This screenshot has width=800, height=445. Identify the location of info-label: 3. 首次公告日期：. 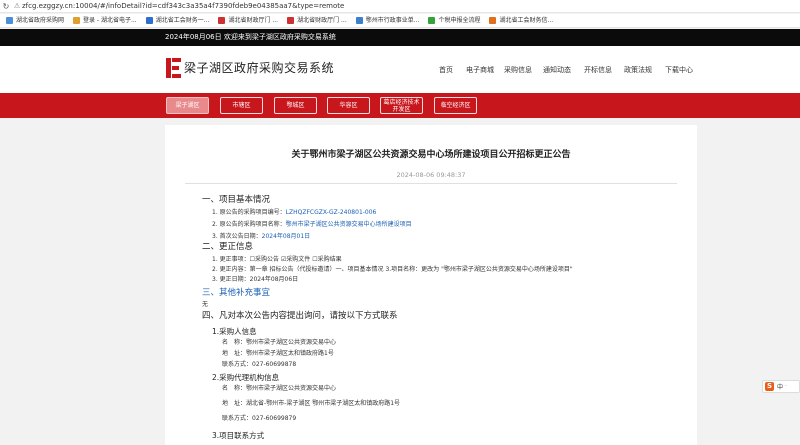
(237, 236).